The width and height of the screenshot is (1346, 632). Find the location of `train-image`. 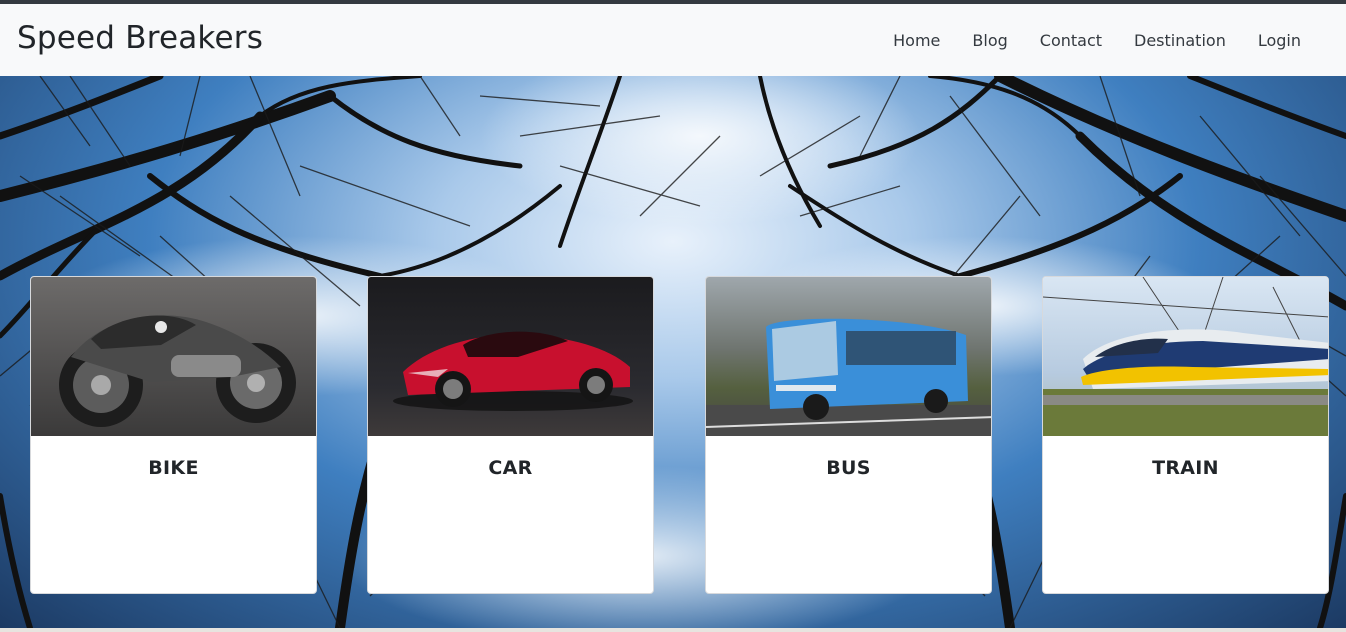

train-image is located at coordinates (1185, 356).